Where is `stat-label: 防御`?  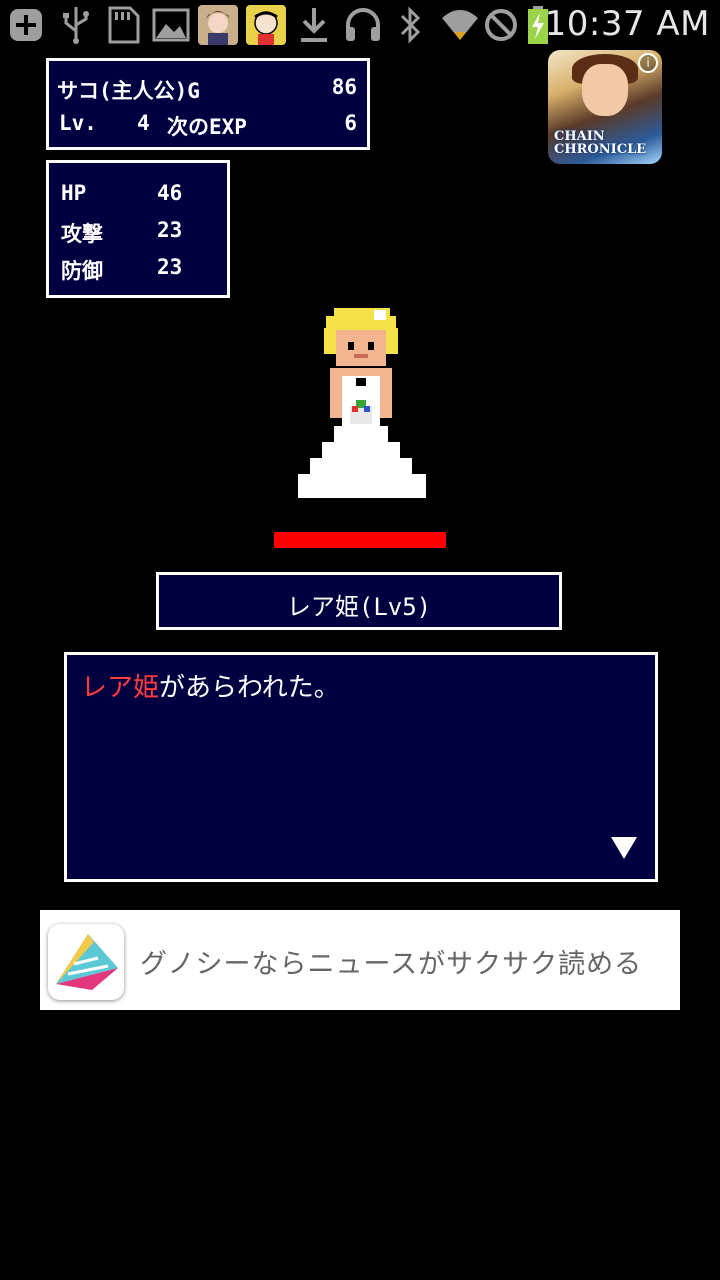
stat-label: 防御 is located at coordinates (82, 271).